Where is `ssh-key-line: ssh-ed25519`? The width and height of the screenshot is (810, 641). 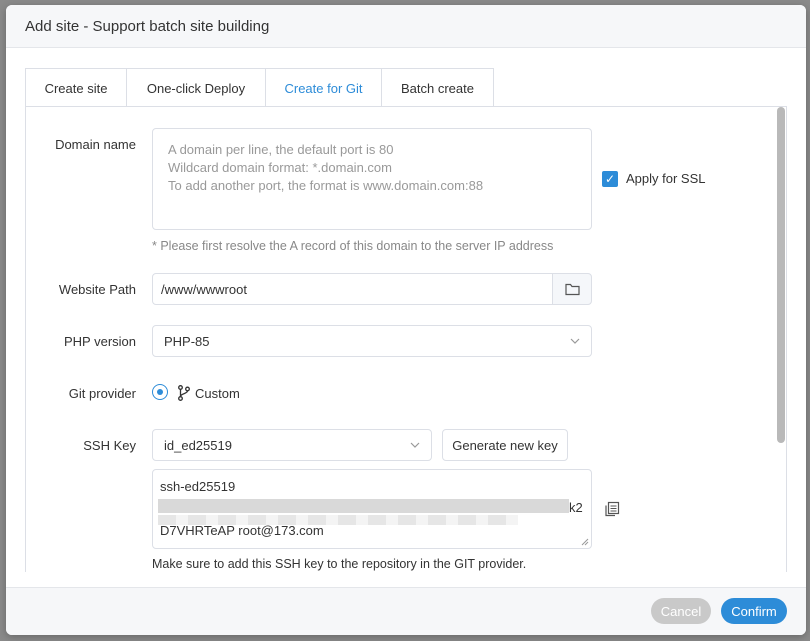
ssh-key-line: ssh-ed25519 is located at coordinates (198, 486).